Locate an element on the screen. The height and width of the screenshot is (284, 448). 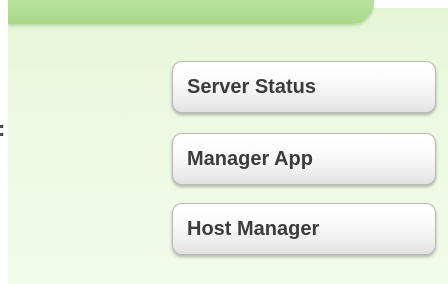
left-edge-fragment: : is located at coordinates (4, 142).